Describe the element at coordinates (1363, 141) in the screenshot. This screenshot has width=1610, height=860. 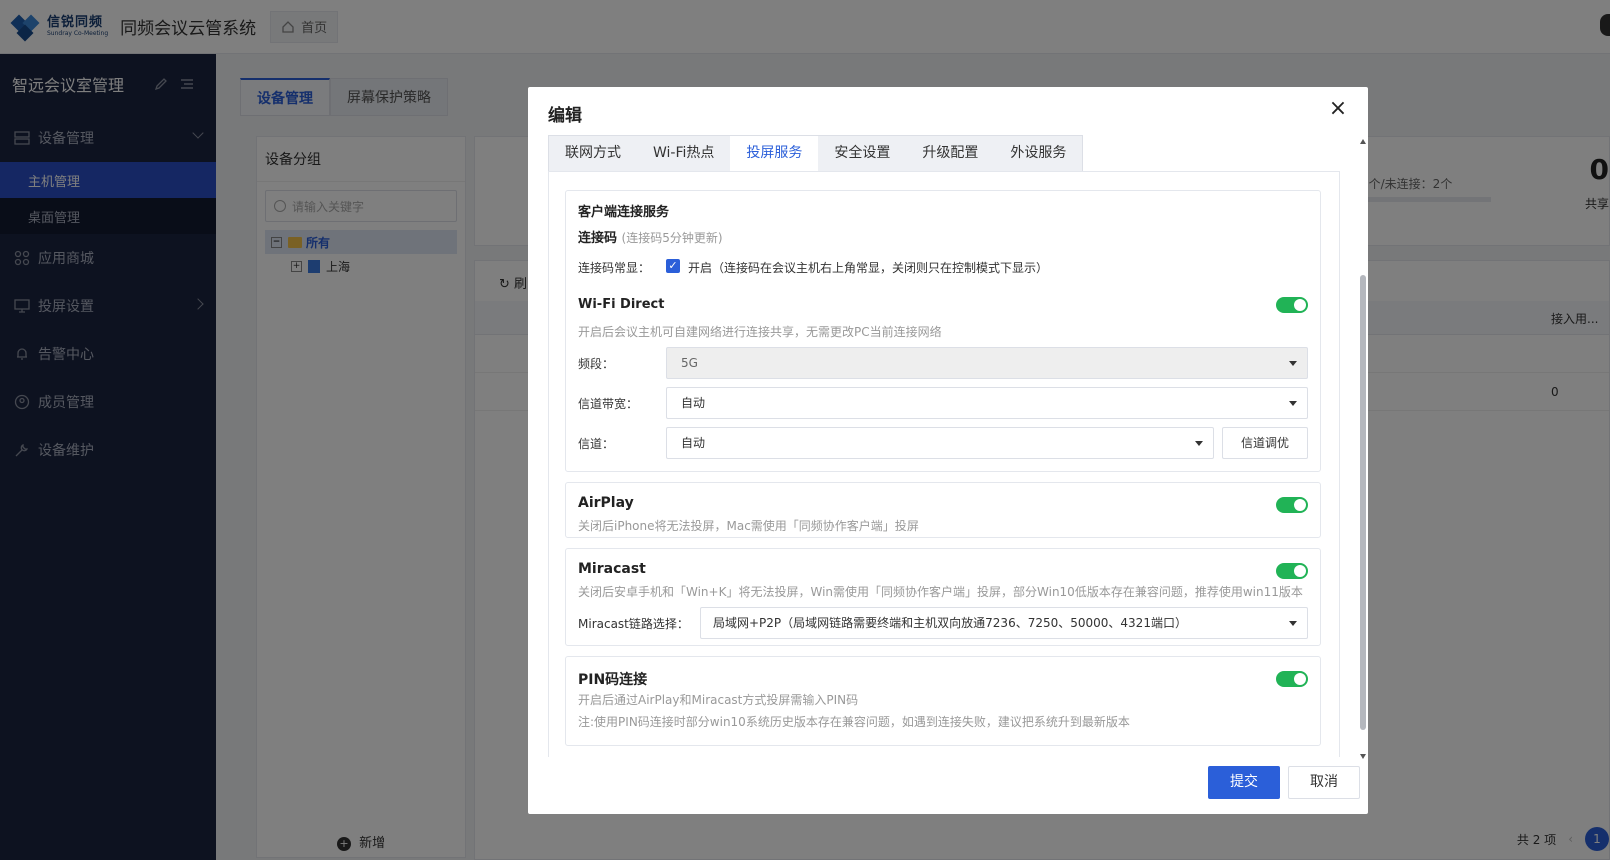
I see `scroll-up-icon` at that location.